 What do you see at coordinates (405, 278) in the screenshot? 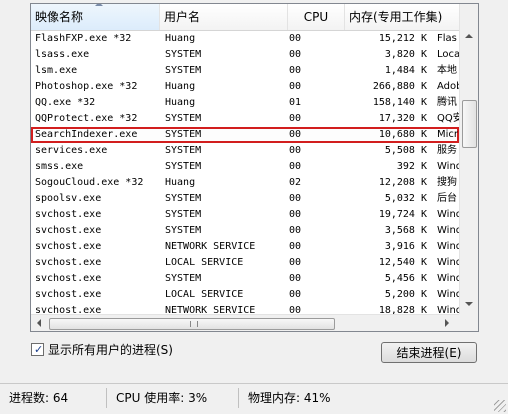
I see `cell-memory: 5,456 K` at bounding box center [405, 278].